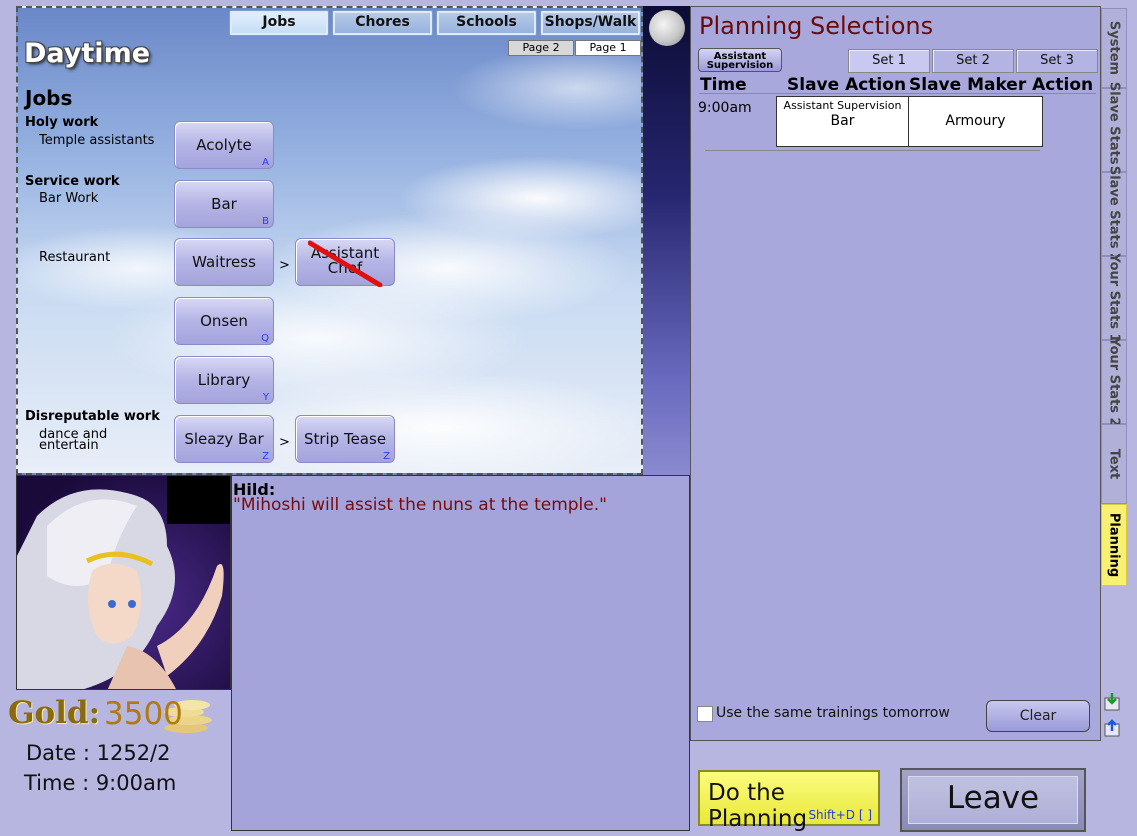 The width and height of the screenshot is (1137, 836). Describe the element at coordinates (69, 445) in the screenshot. I see `sub-line: entertain` at that location.